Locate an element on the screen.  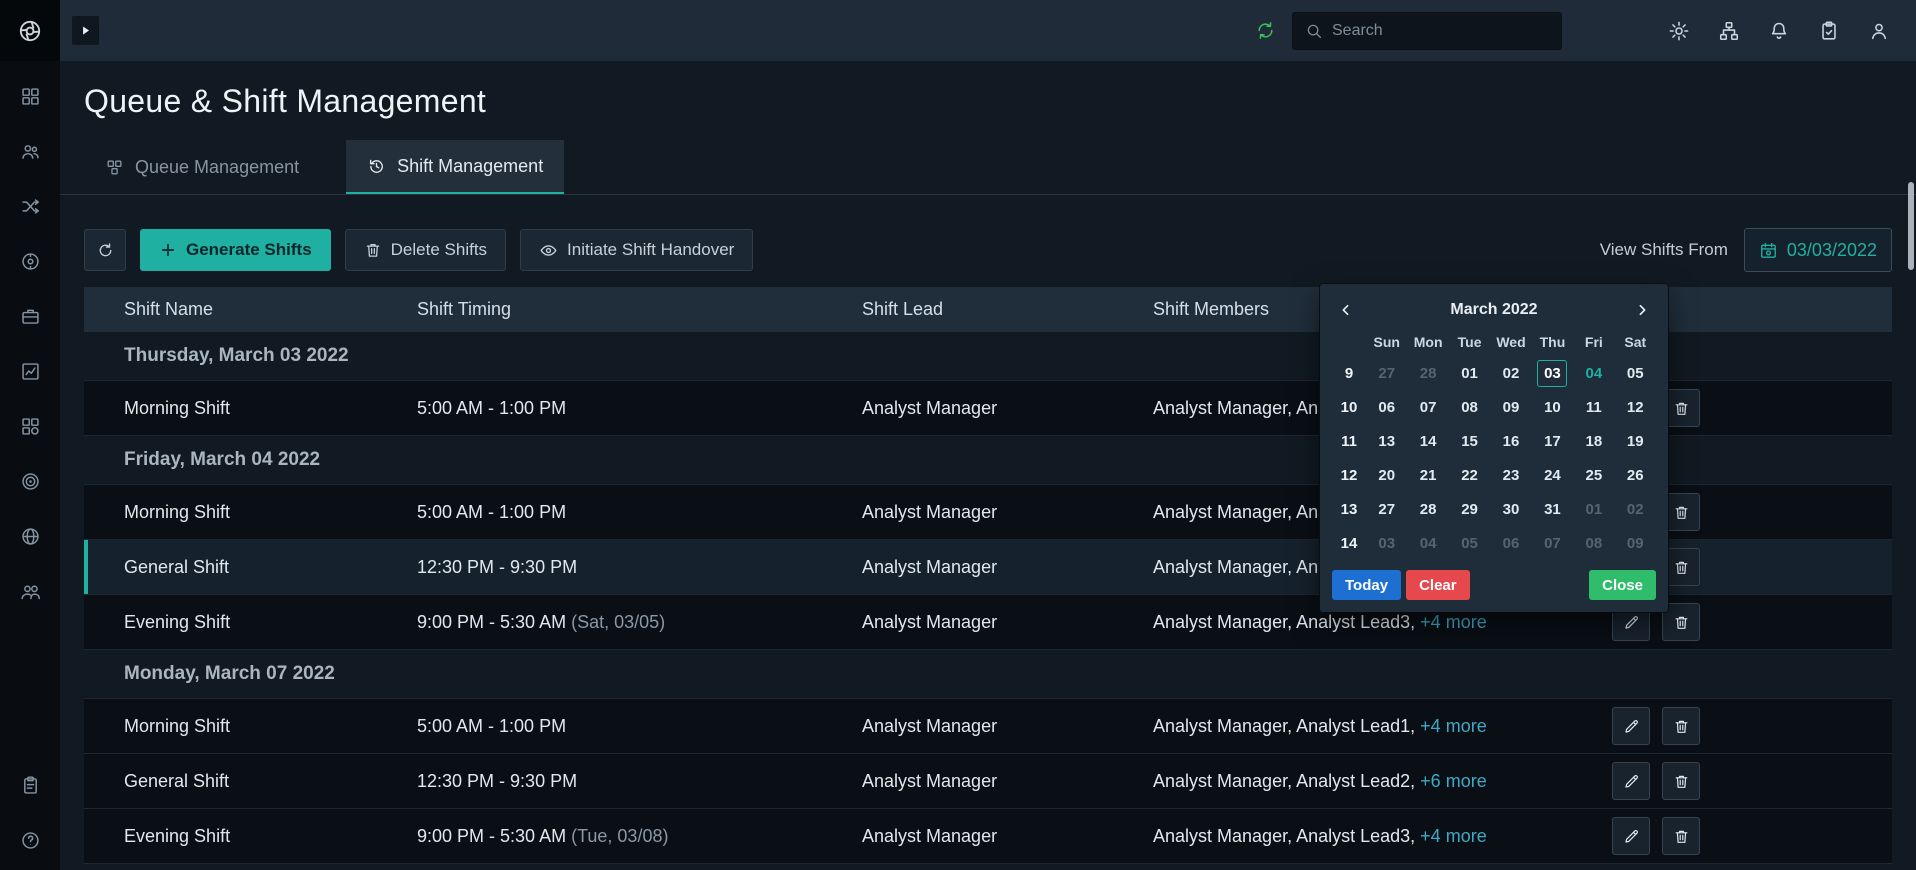
sidebar-item-shuffle is located at coordinates (30, 206).